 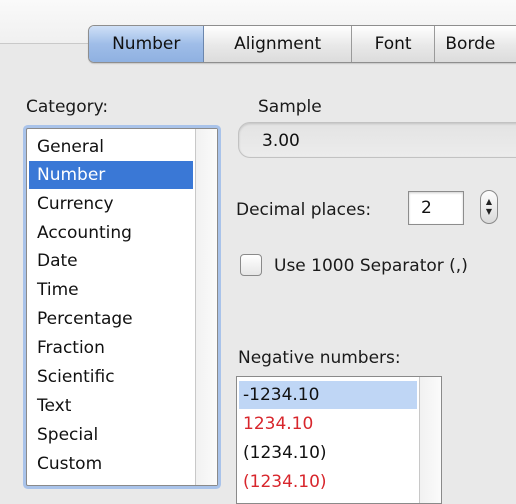 What do you see at coordinates (489, 212) in the screenshot?
I see `stepper-down-icon: ▼` at bounding box center [489, 212].